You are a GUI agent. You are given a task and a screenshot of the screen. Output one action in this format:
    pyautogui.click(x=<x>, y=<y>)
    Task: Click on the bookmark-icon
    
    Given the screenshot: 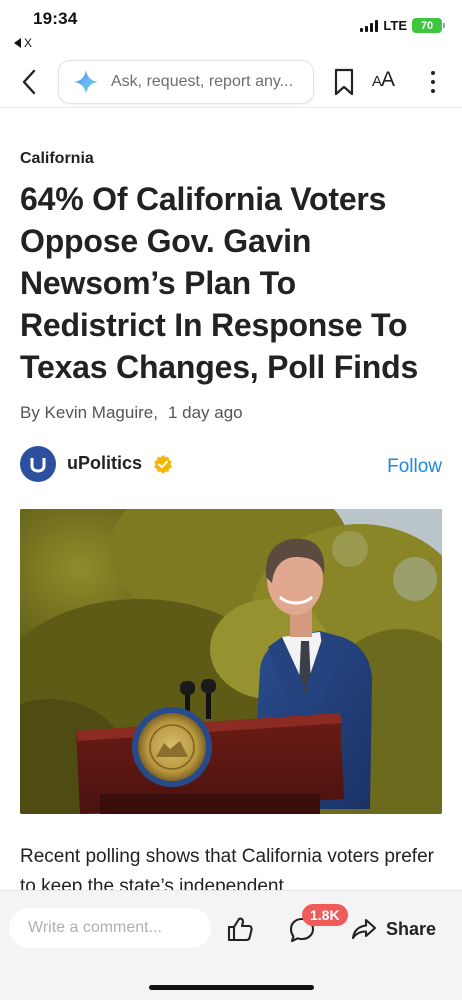 What is the action you would take?
    pyautogui.click(x=344, y=82)
    